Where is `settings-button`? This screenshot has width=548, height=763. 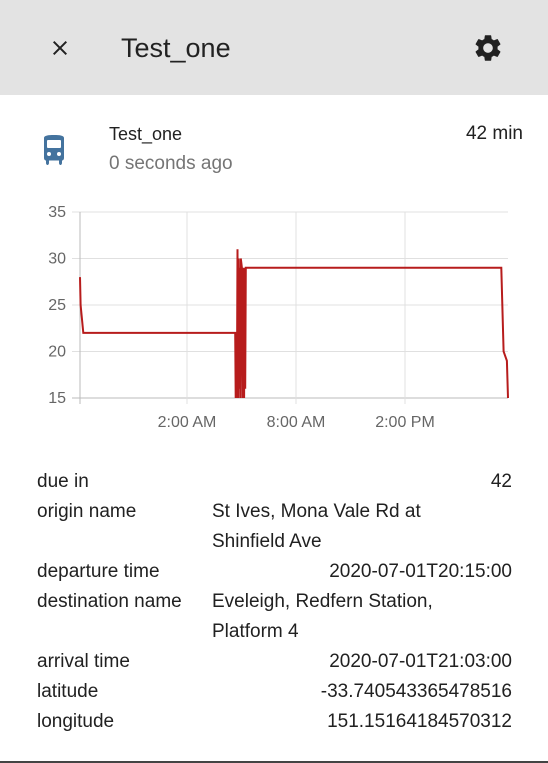 settings-button is located at coordinates (488, 48).